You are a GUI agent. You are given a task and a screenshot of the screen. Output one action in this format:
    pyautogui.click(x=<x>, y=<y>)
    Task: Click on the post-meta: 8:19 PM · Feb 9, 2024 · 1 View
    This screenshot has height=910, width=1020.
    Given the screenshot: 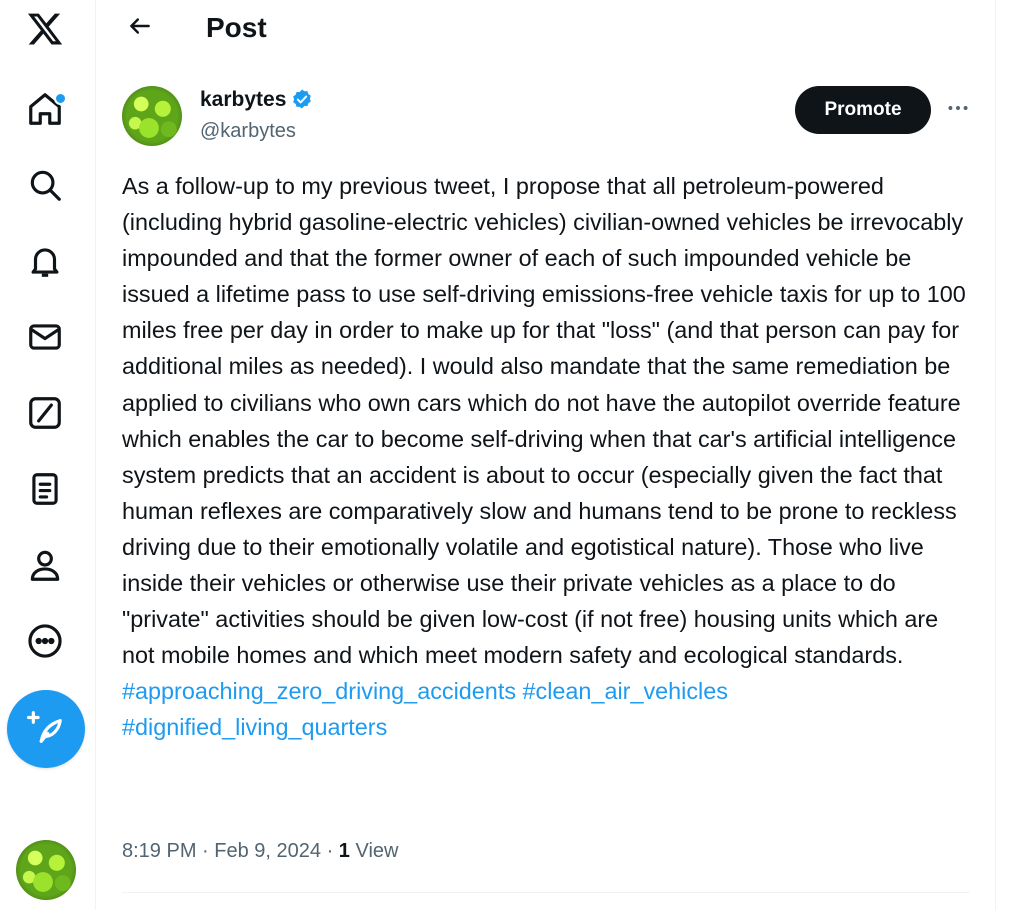 What is the action you would take?
    pyautogui.click(x=260, y=851)
    